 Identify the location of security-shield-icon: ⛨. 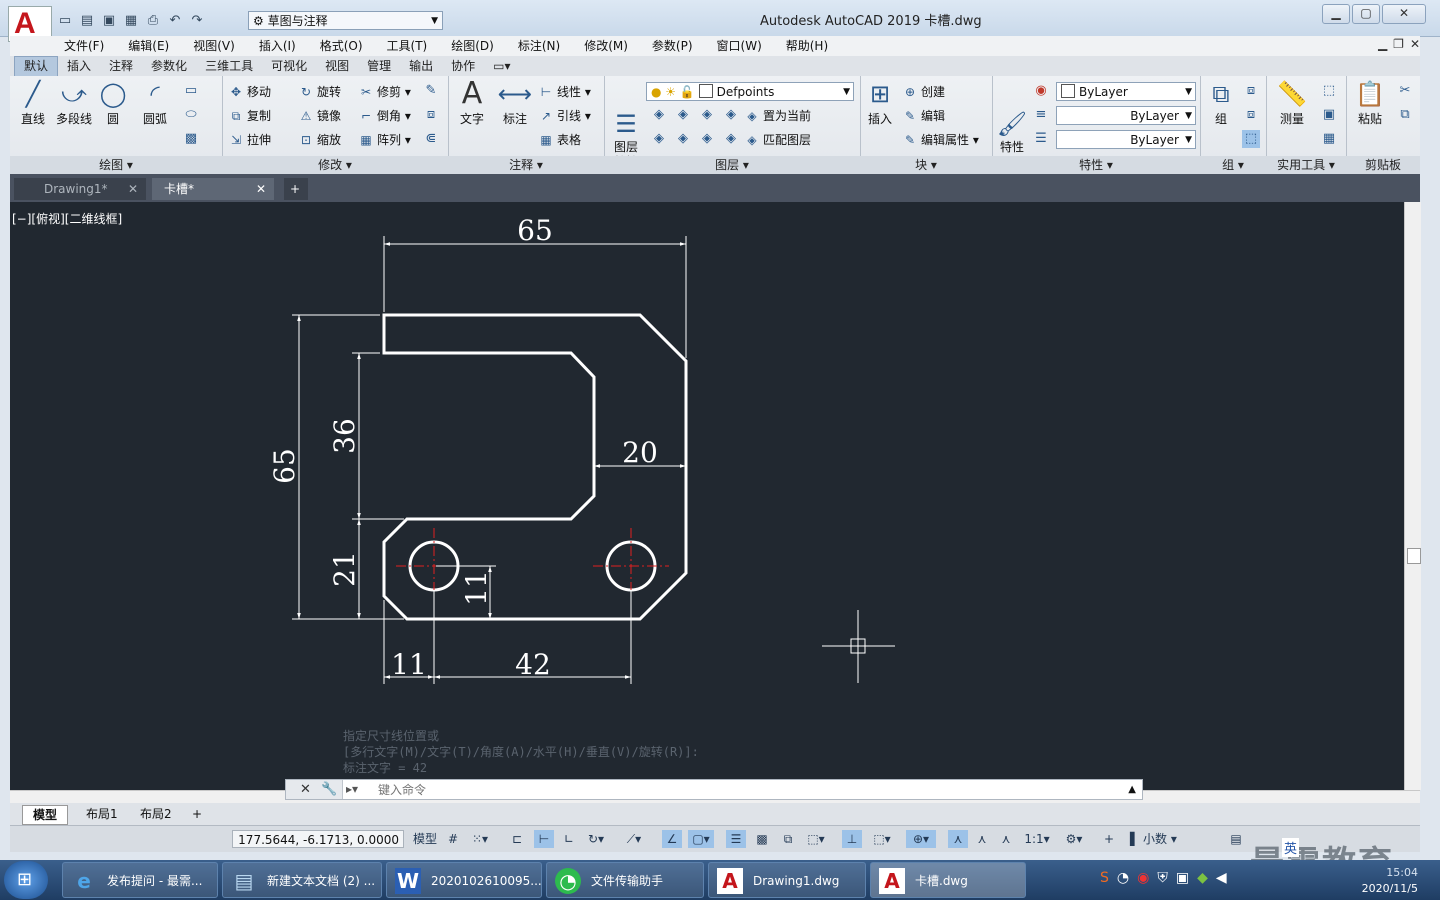
(1162, 878).